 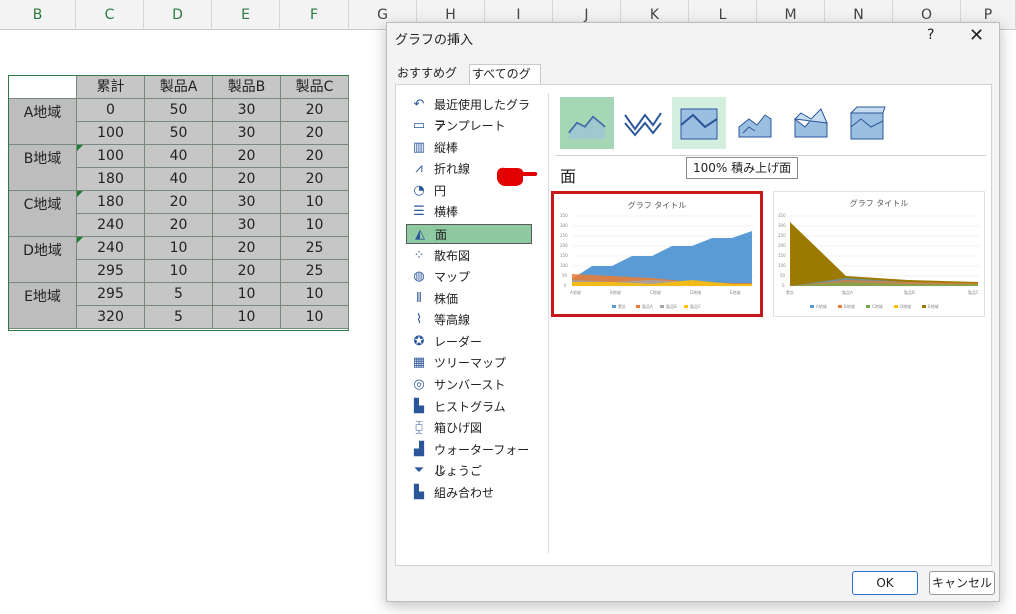 I want to click on chart-type-area: ◭ 面, so click(x=469, y=234).